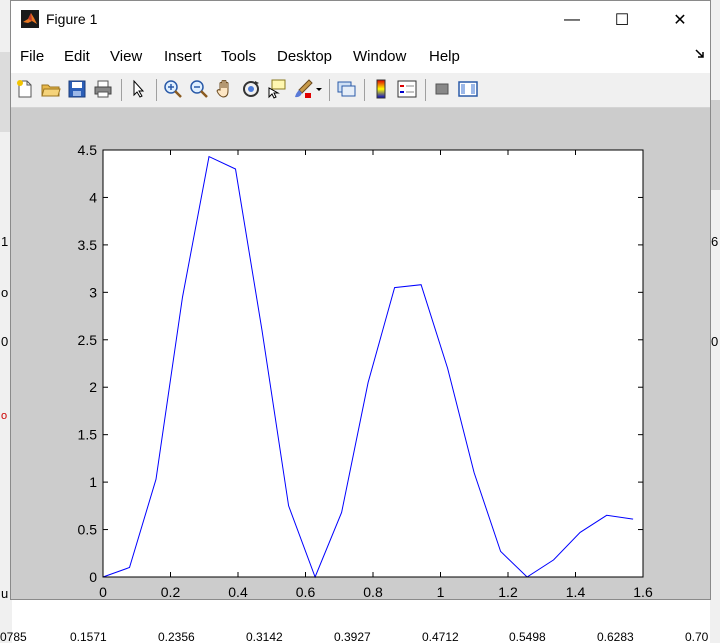  Describe the element at coordinates (5, 241) in the screenshot. I see `background-label: 1` at that location.